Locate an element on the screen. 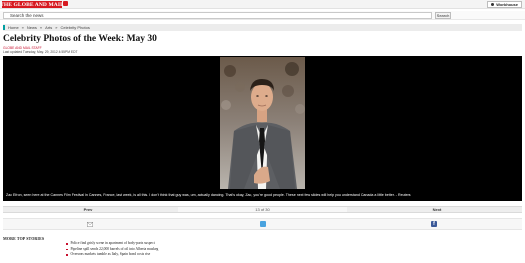 Image resolution: width=525 pixels, height=263 pixels. prev-button: Prev is located at coordinates (88, 209).